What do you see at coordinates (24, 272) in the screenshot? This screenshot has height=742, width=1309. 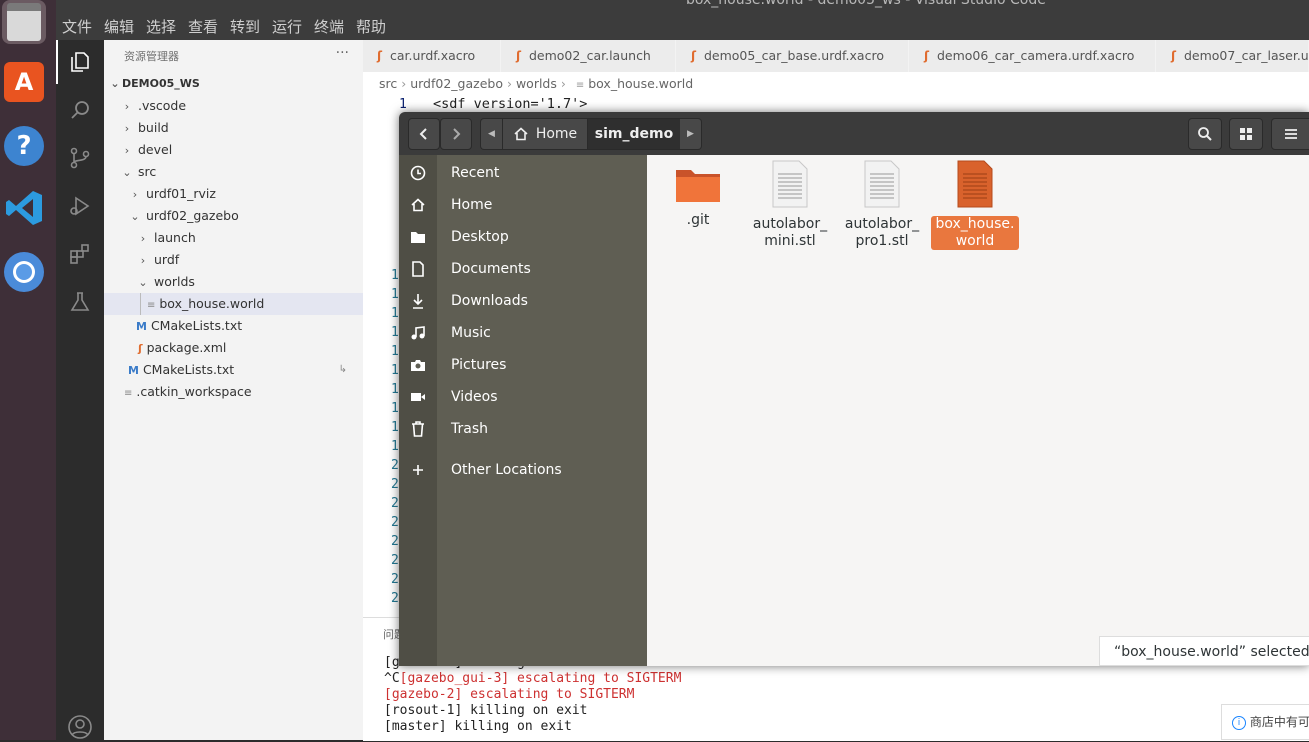 I see `chromium-icon` at bounding box center [24, 272].